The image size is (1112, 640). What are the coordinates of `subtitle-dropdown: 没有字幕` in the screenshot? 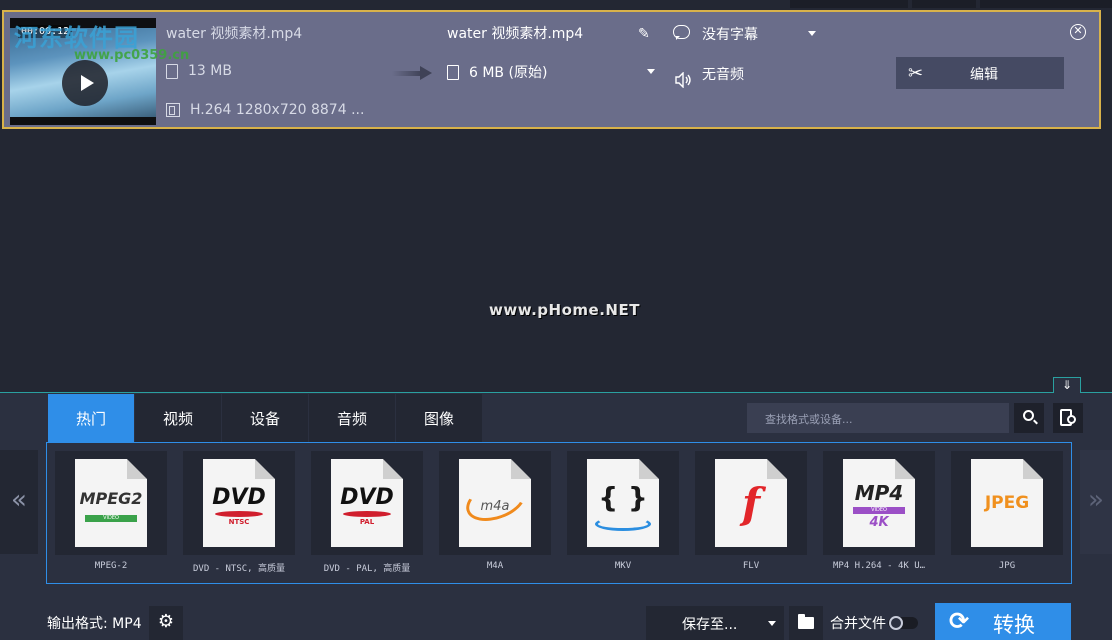 It's located at (730, 34).